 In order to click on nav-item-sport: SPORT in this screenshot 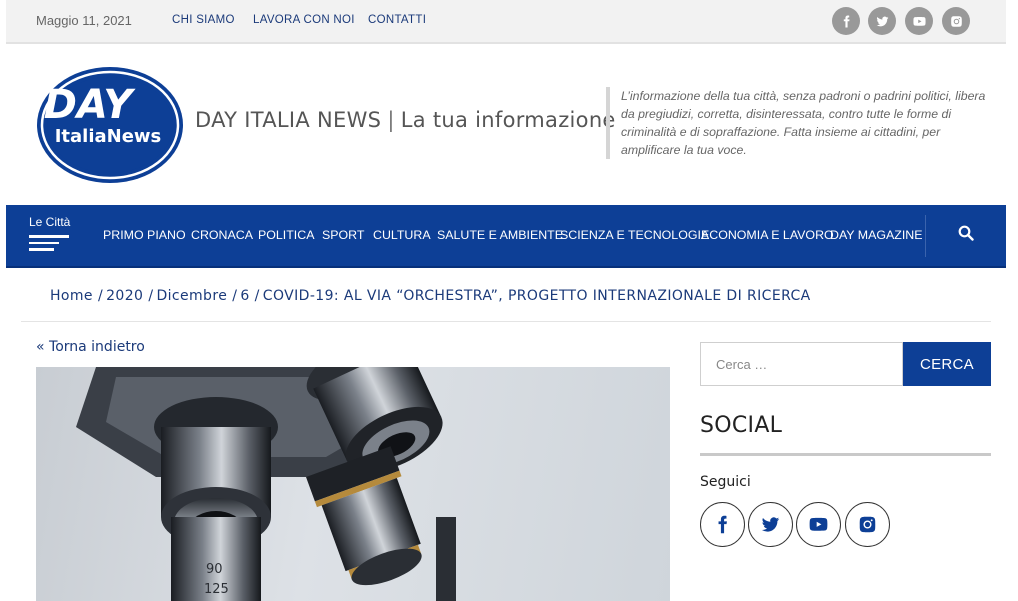, I will do `click(343, 235)`.